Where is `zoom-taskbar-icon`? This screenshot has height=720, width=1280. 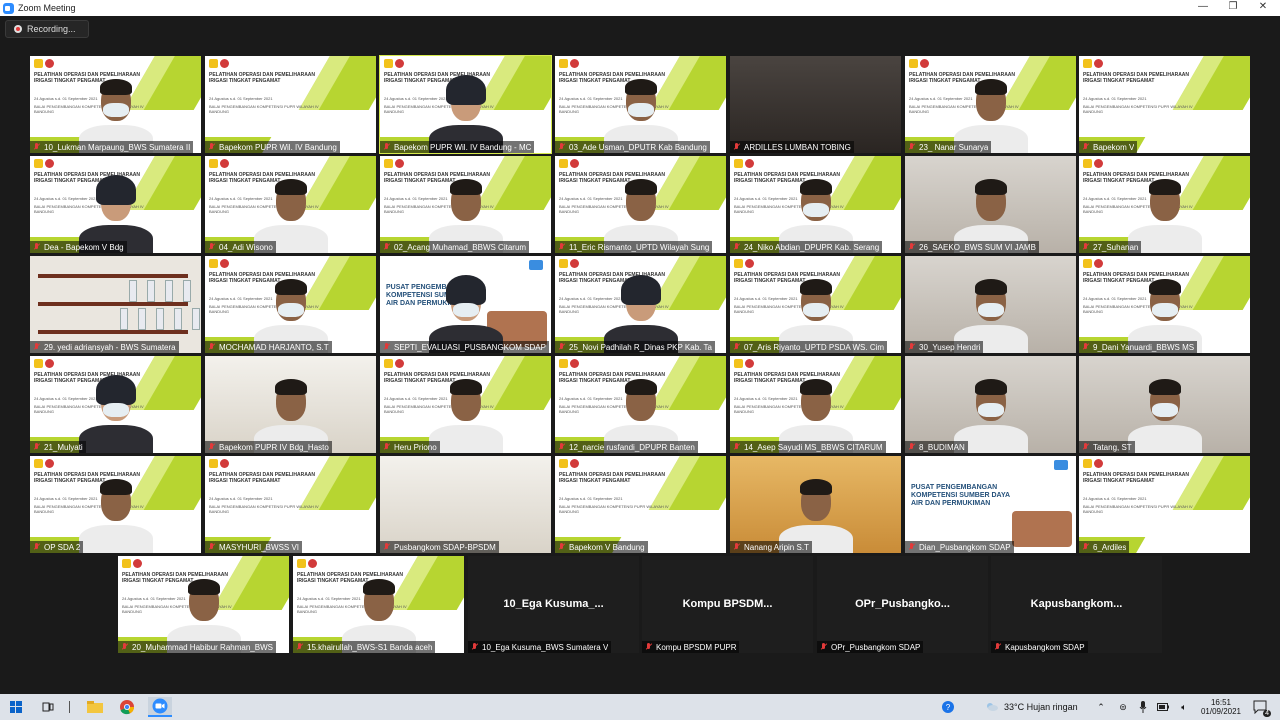
zoom-taskbar-icon is located at coordinates (160, 707).